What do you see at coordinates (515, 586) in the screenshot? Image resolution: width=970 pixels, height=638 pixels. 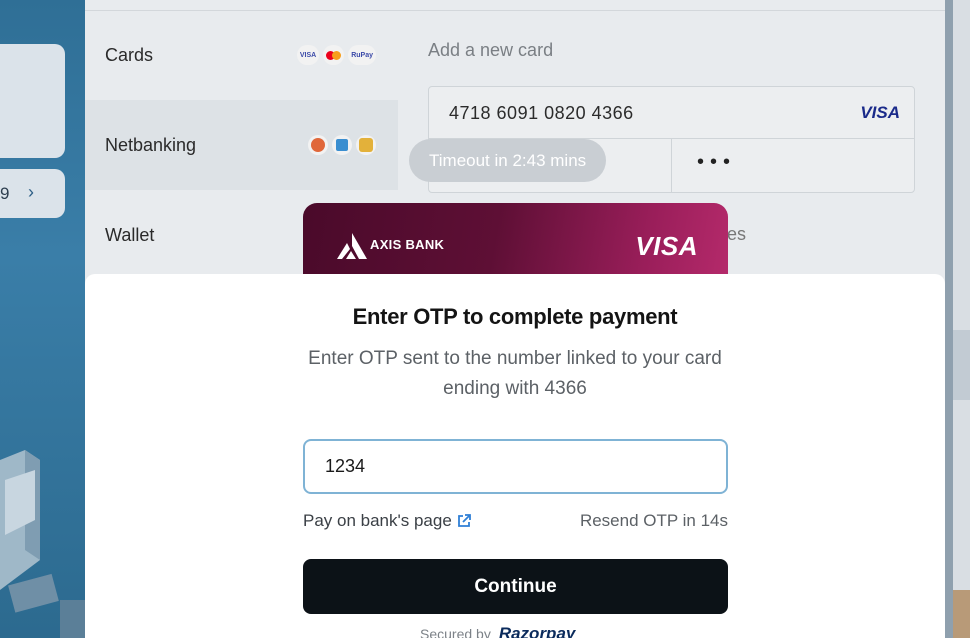 I see `continue-button: Continue` at bounding box center [515, 586].